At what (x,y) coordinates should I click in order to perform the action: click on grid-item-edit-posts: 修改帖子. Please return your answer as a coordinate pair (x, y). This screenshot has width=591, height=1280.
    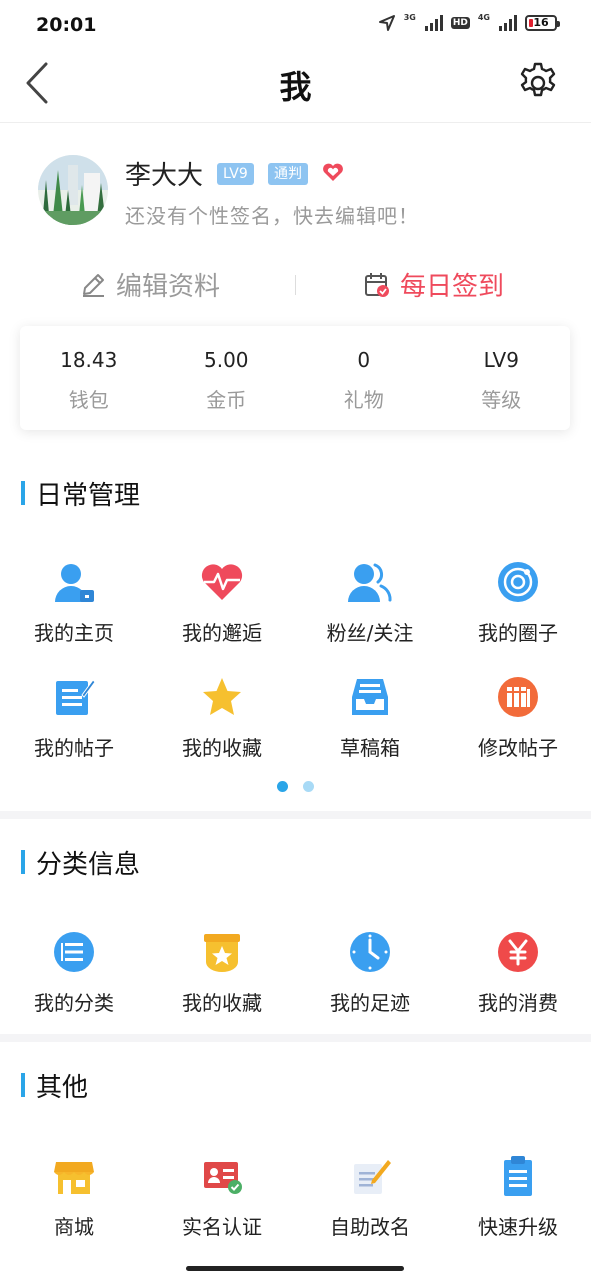
    Looking at the image, I should click on (517, 718).